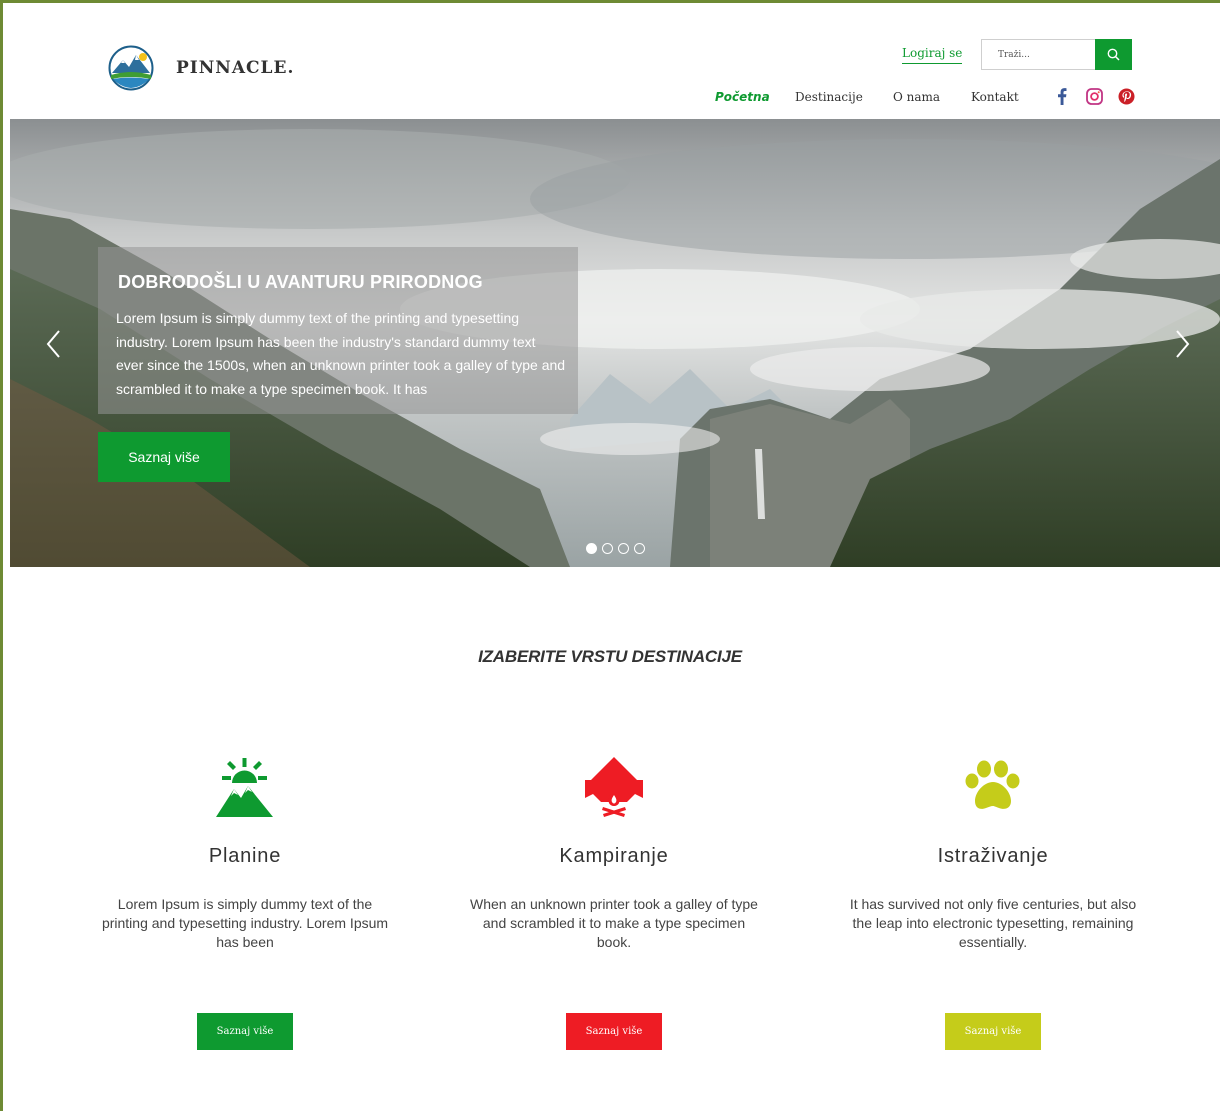  I want to click on search-icon, so click(1113, 54).